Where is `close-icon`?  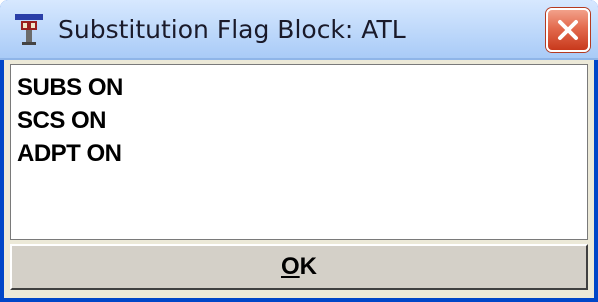 close-icon is located at coordinates (568, 30).